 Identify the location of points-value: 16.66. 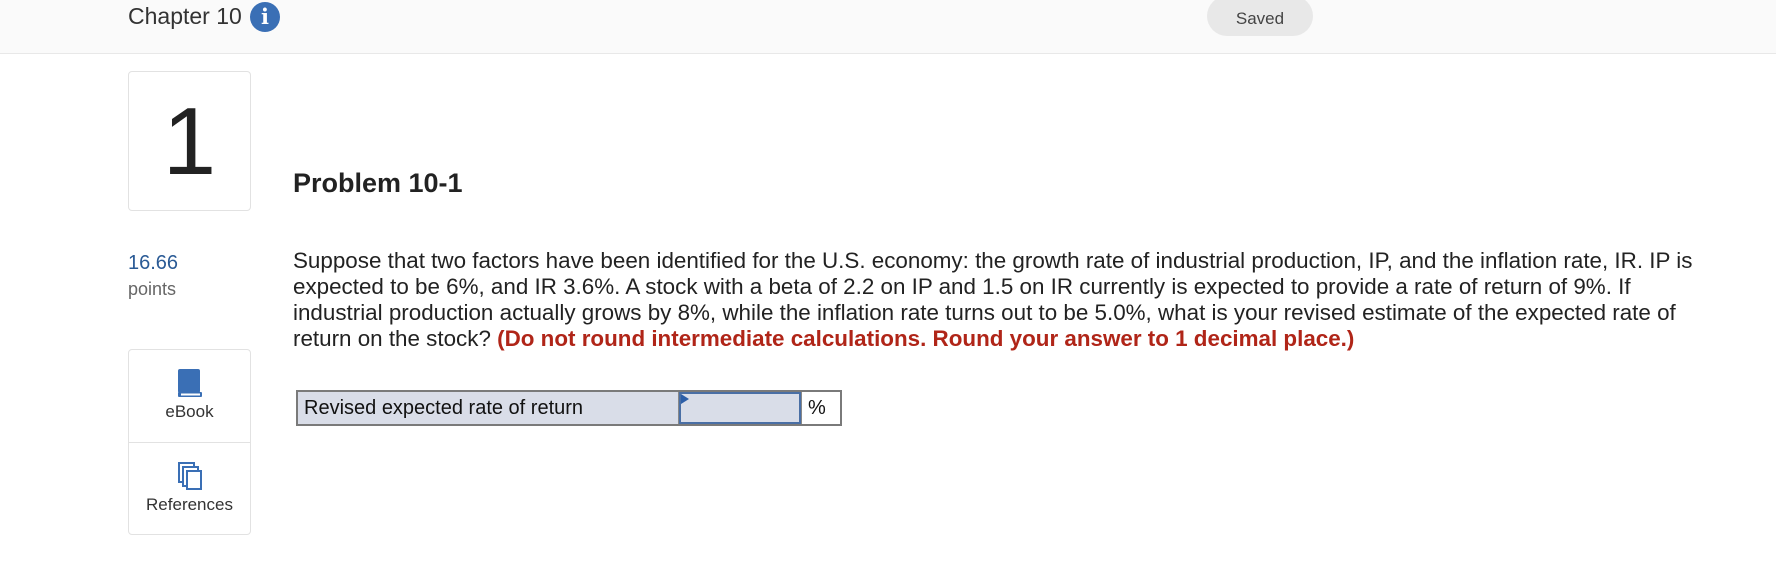
(153, 263).